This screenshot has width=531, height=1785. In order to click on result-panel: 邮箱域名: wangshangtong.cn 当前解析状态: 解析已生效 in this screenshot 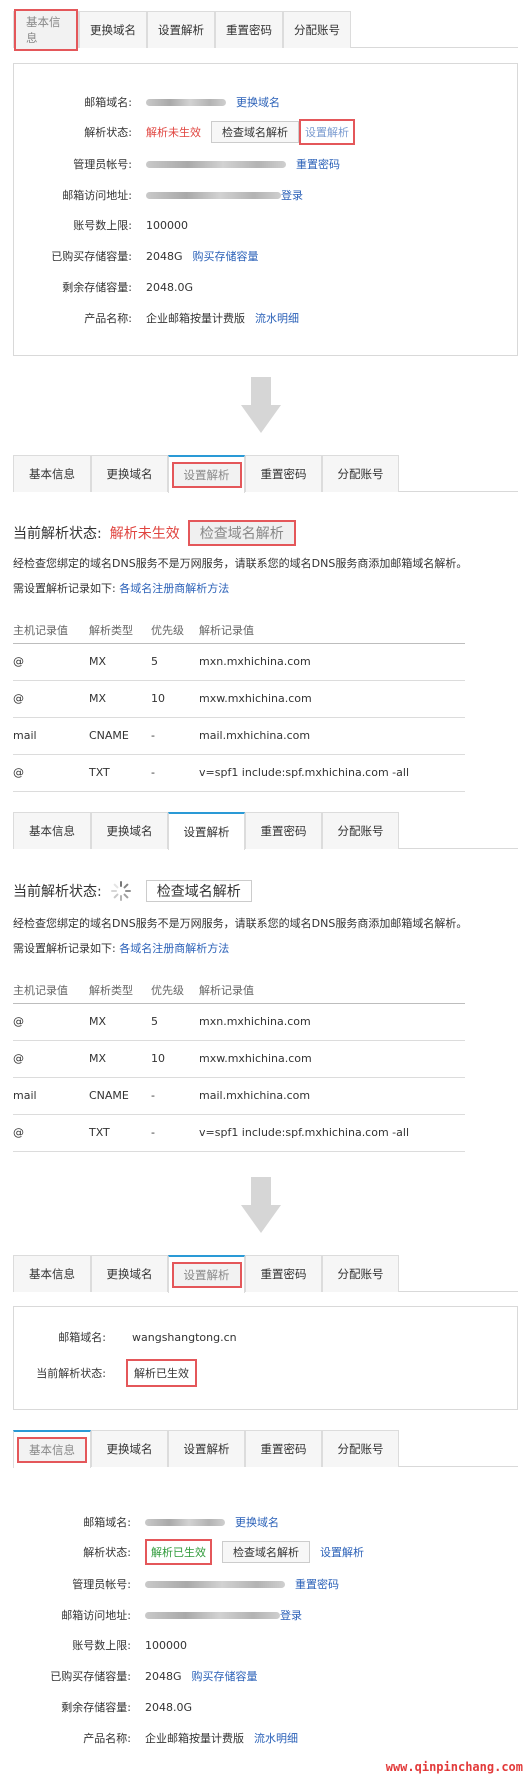, I will do `click(265, 1358)`.